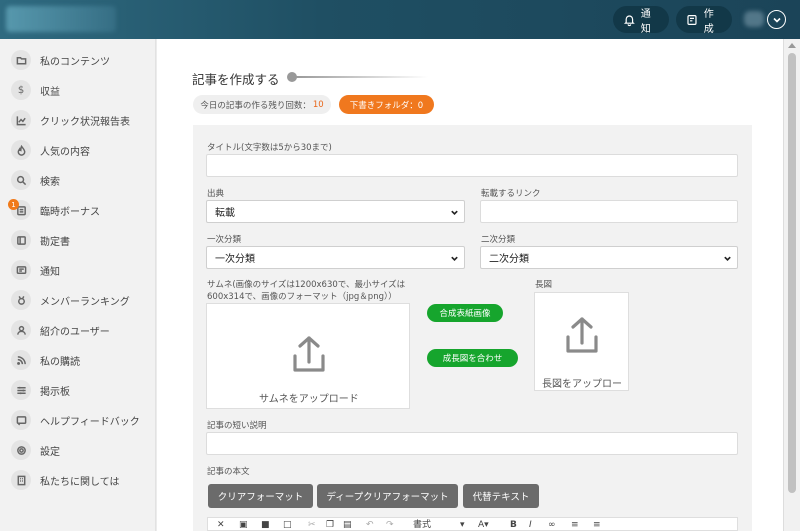 The image size is (800, 531). What do you see at coordinates (78, 240) in the screenshot?
I see `sidebar-item-bill: 勘定書` at bounding box center [78, 240].